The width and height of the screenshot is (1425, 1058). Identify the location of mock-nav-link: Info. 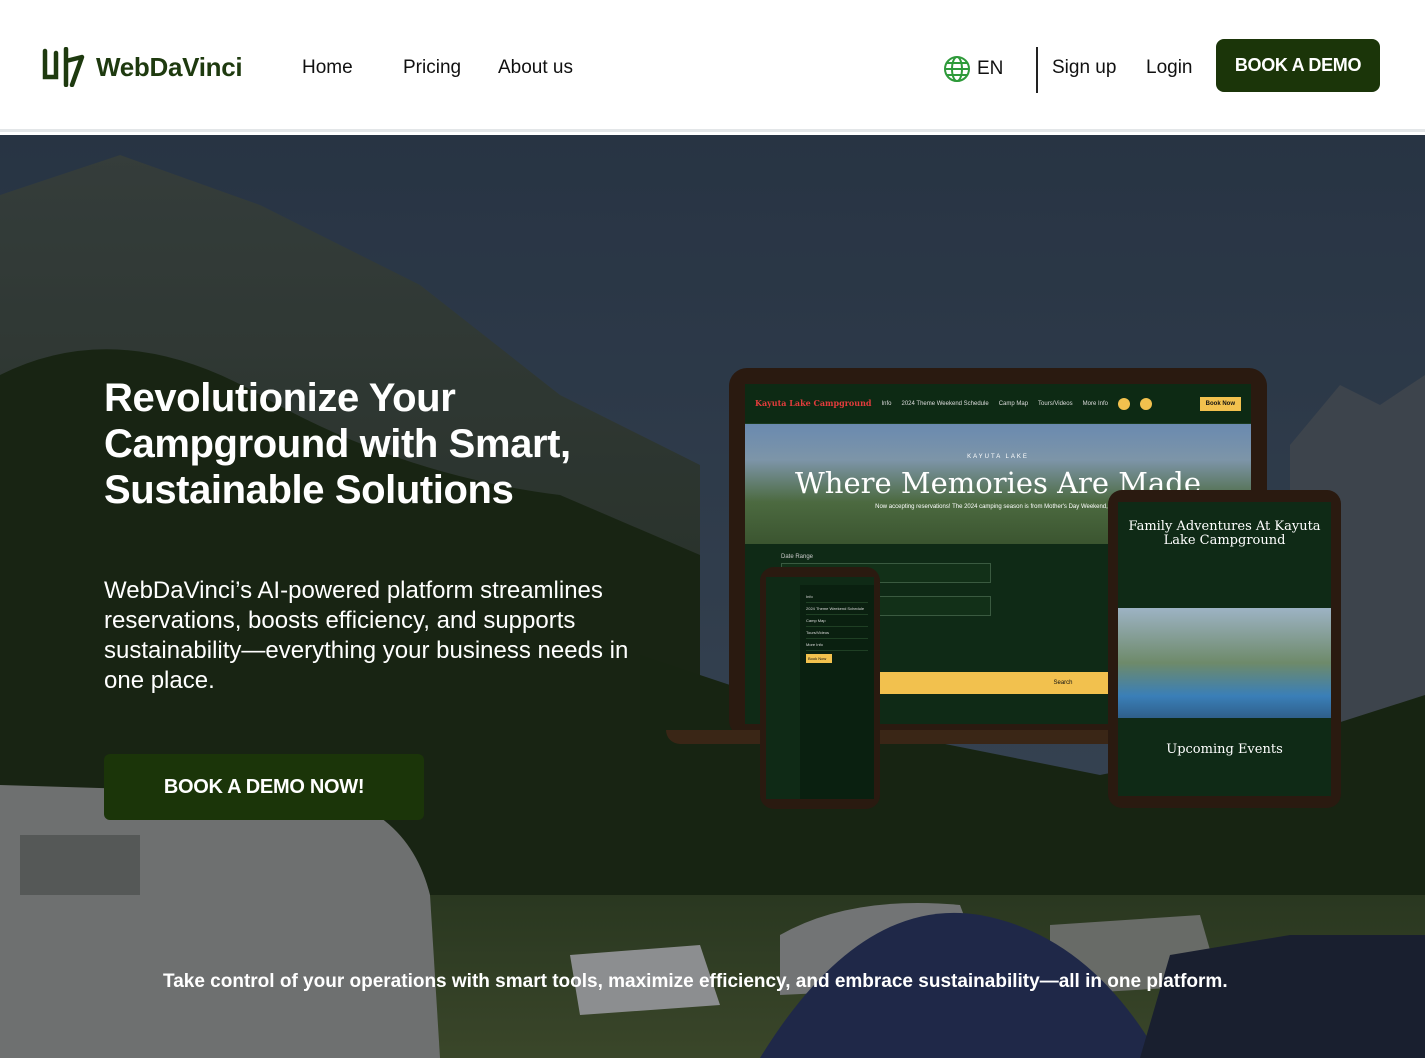
(886, 403).